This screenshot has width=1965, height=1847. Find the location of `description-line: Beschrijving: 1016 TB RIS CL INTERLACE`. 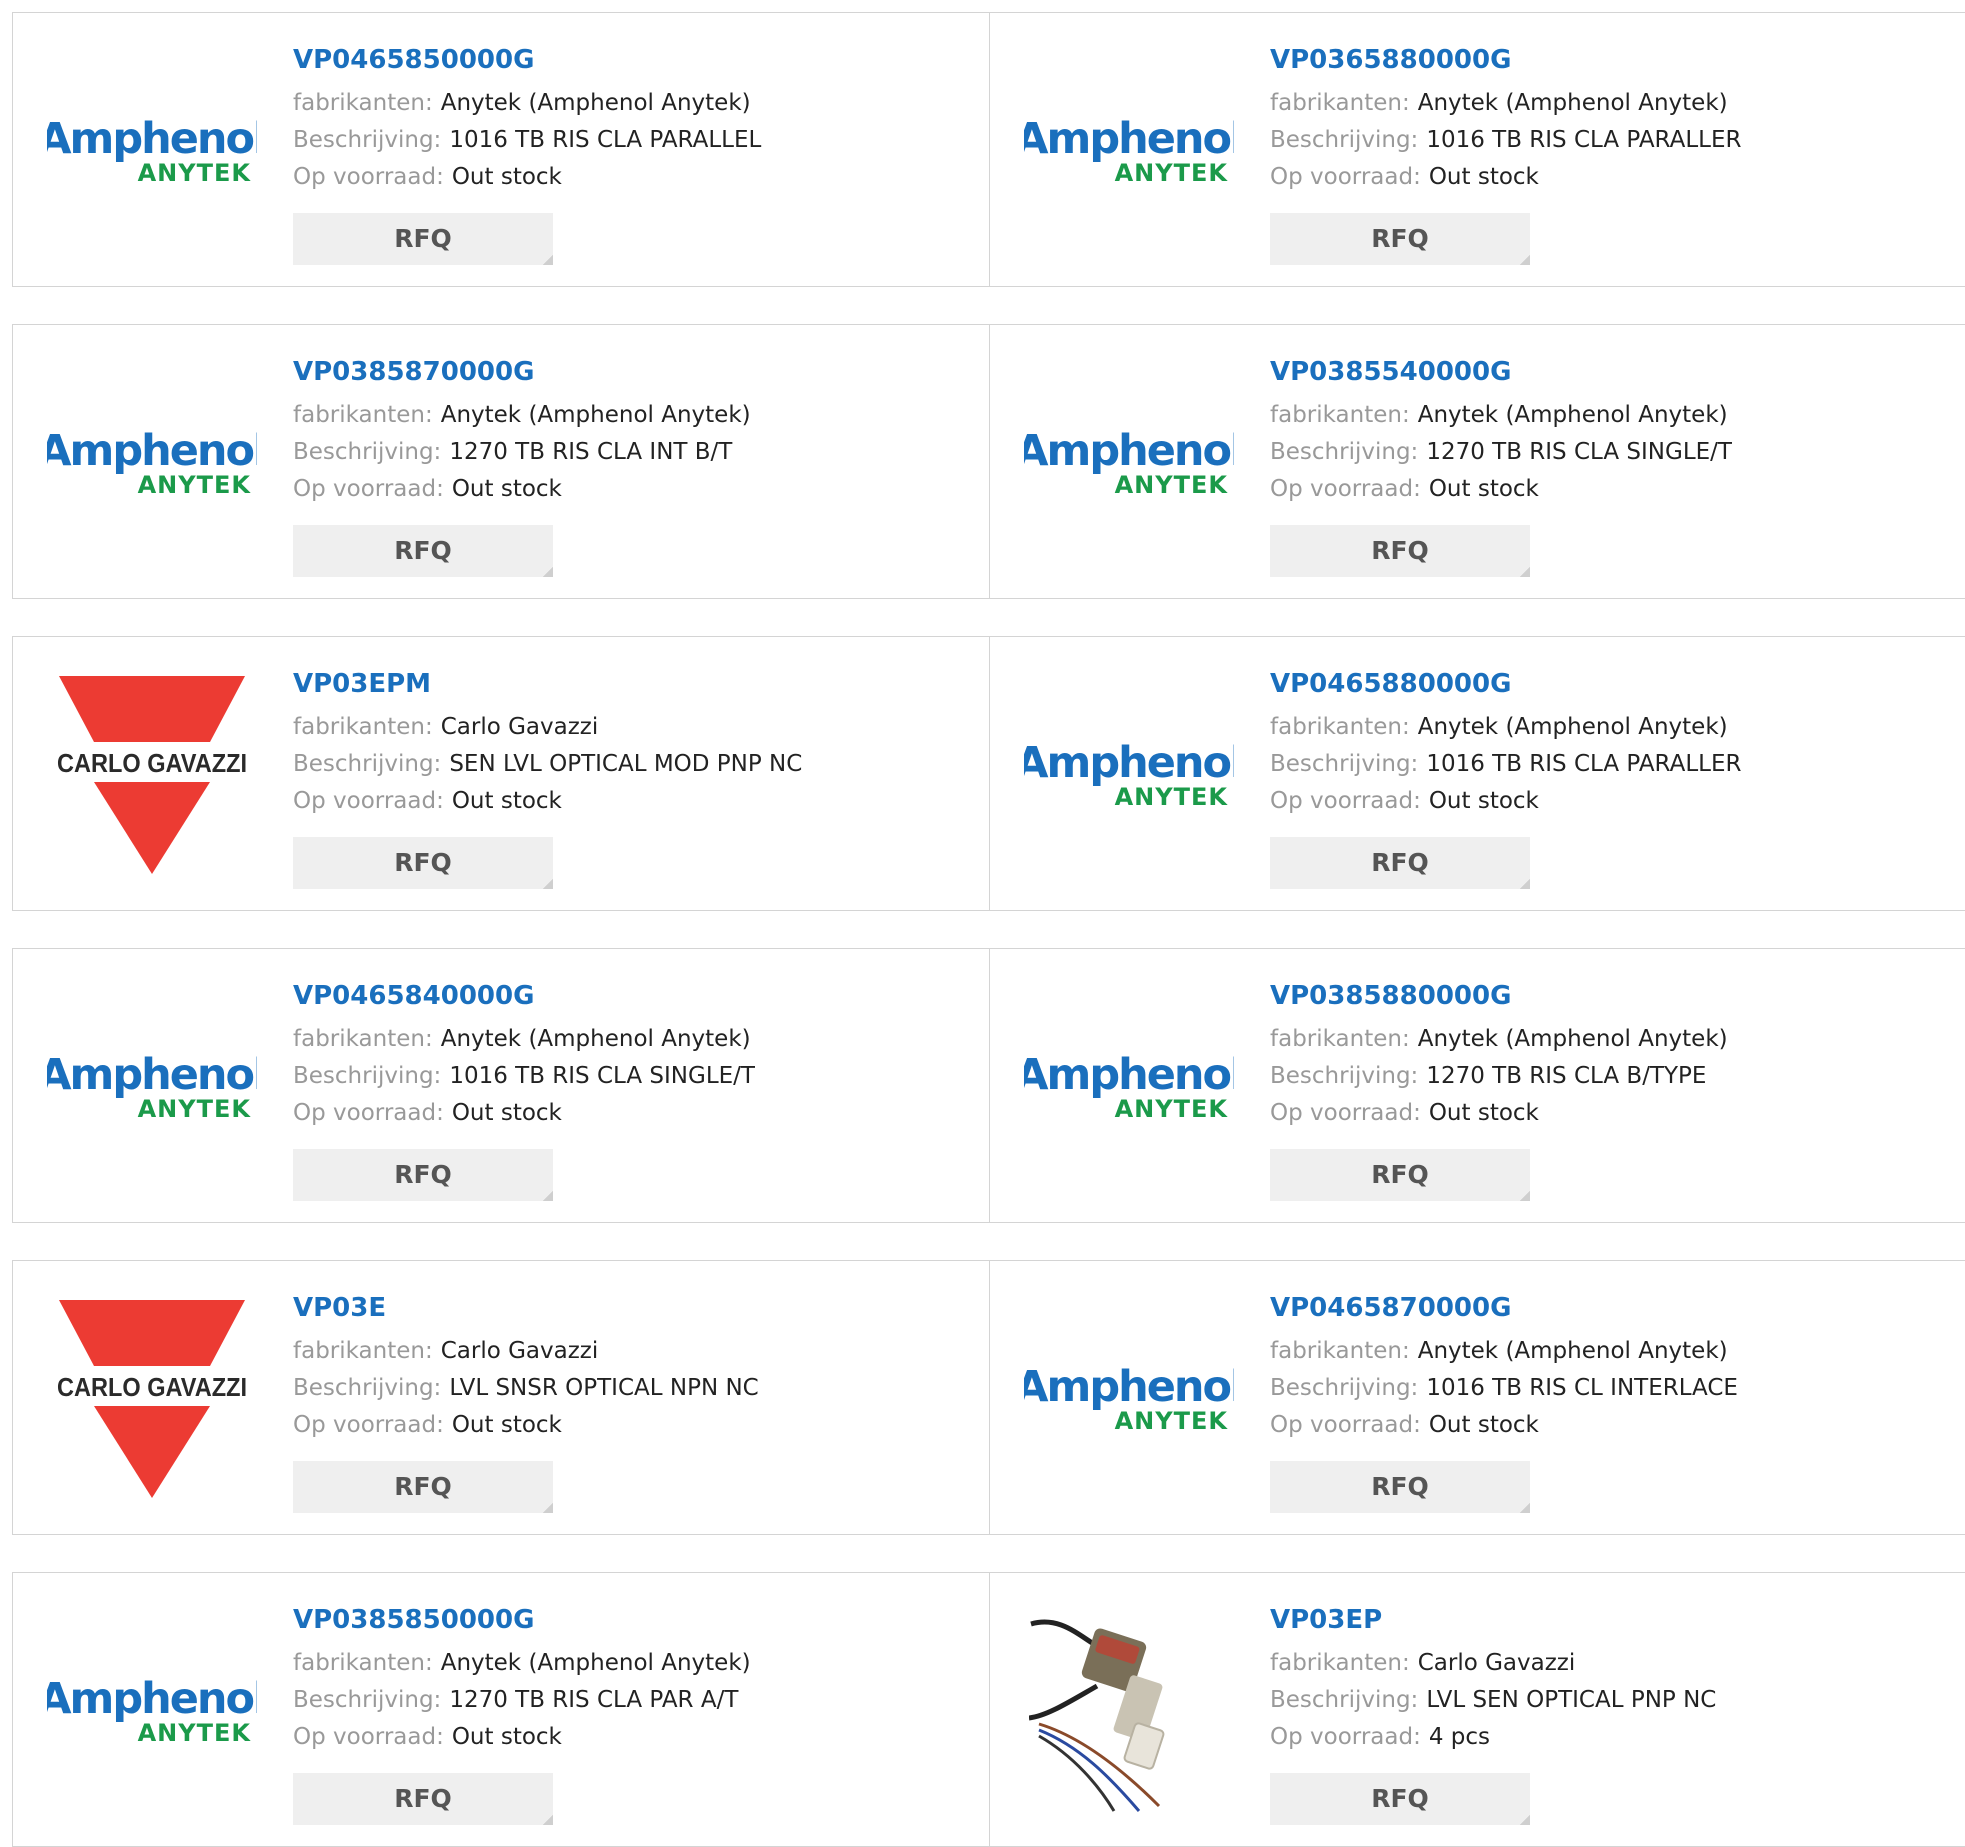

description-line: Beschrijving: 1016 TB RIS CL INTERLACE is located at coordinates (1613, 1388).